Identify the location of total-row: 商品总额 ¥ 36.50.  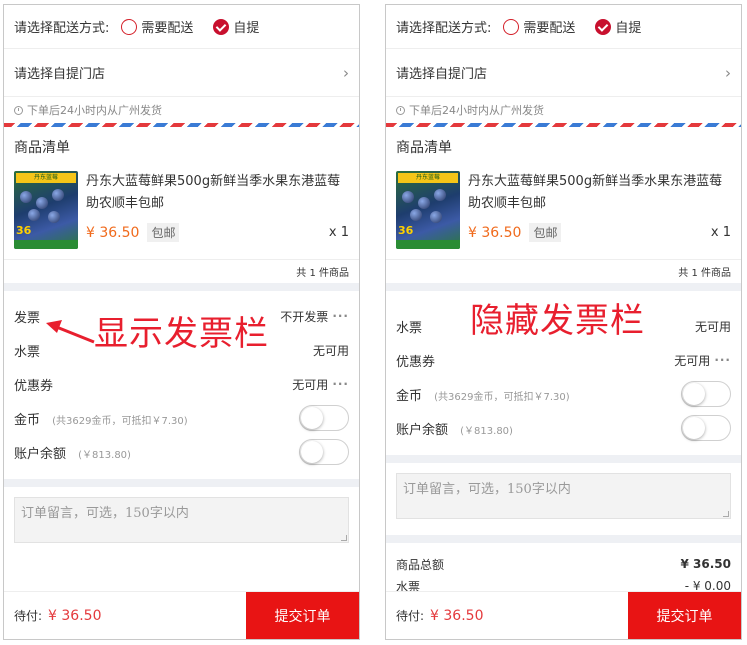
(563, 564).